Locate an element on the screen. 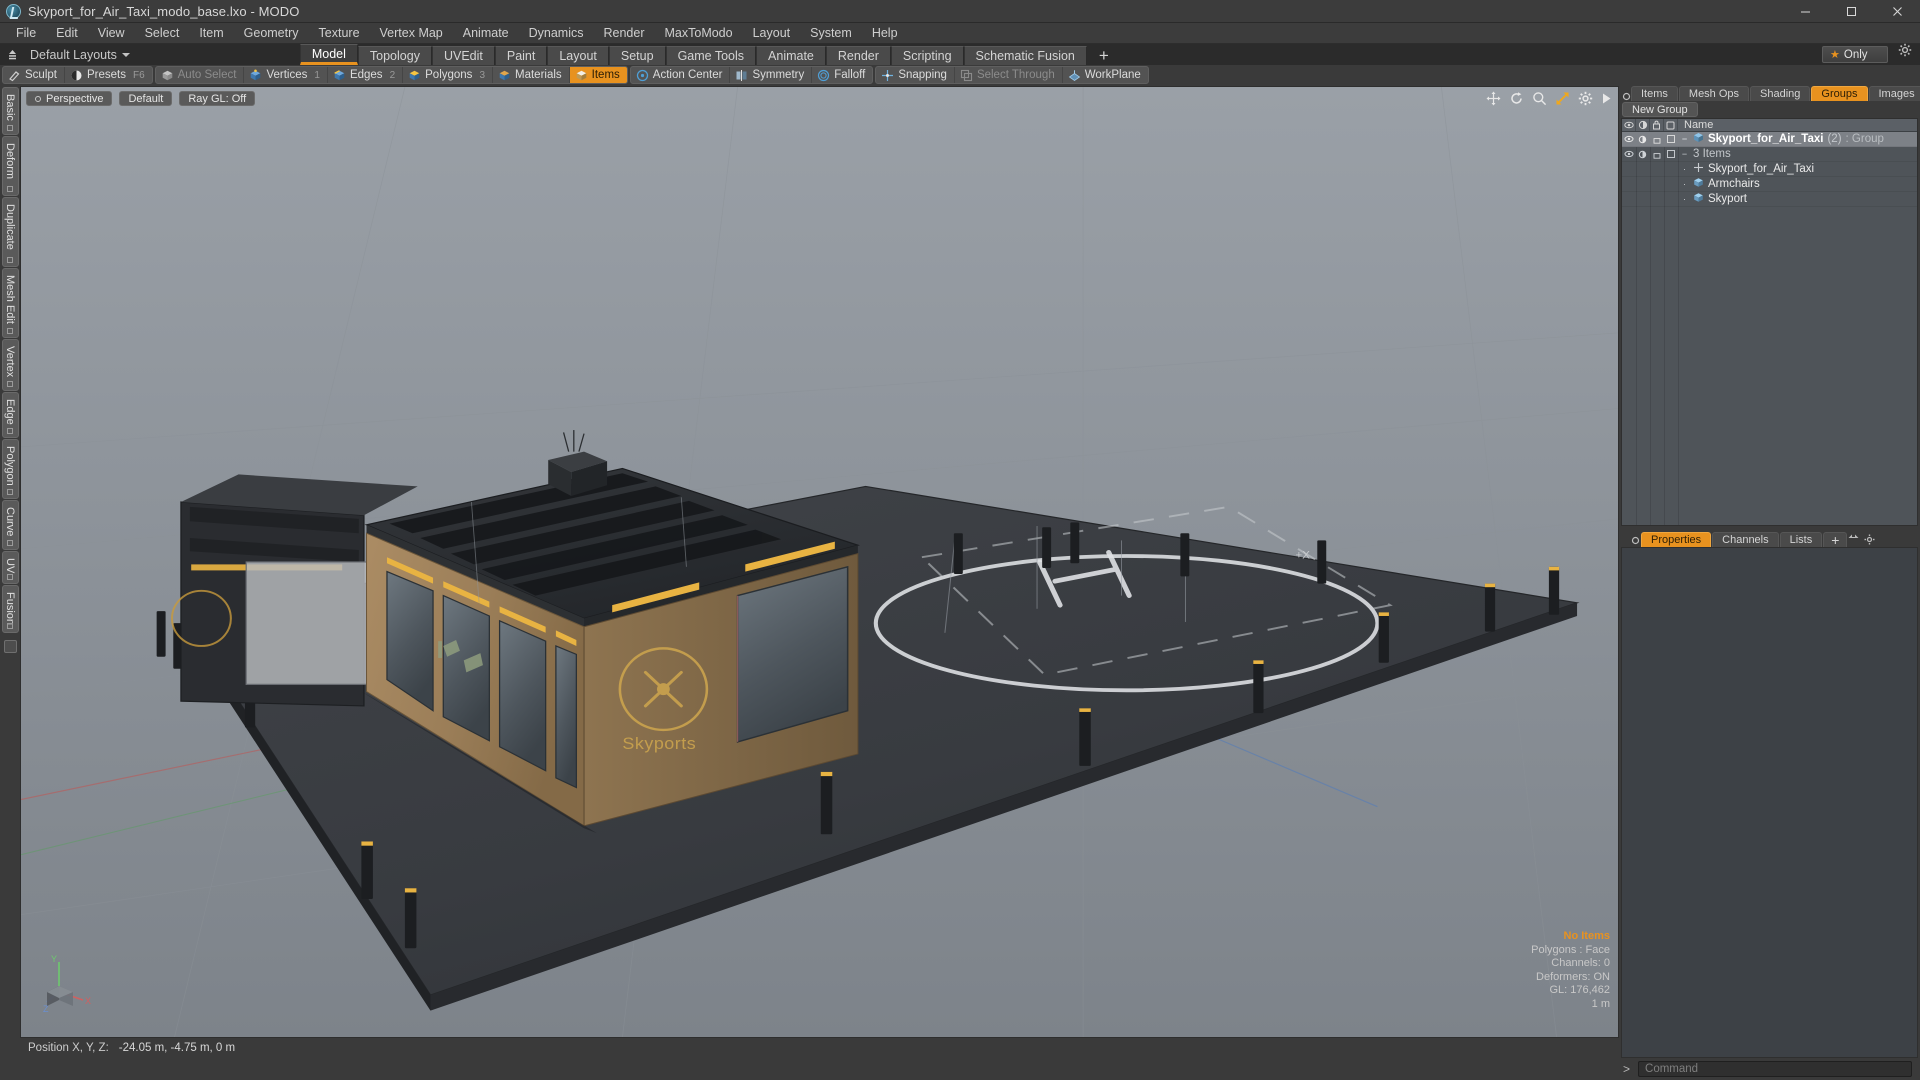 This screenshot has width=1920, height=1080. layout-tab-uvedit: UVEdit is located at coordinates (463, 55).